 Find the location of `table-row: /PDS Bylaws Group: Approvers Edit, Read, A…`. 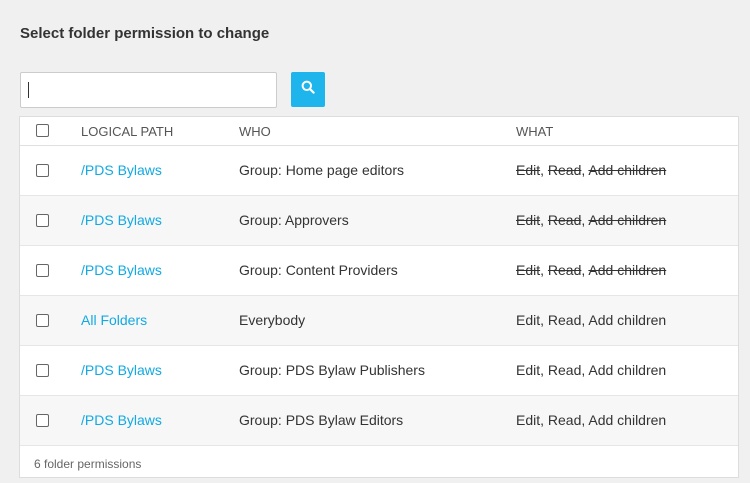

table-row: /PDS Bylaws Group: Approvers Edit, Read, A… is located at coordinates (379, 221).